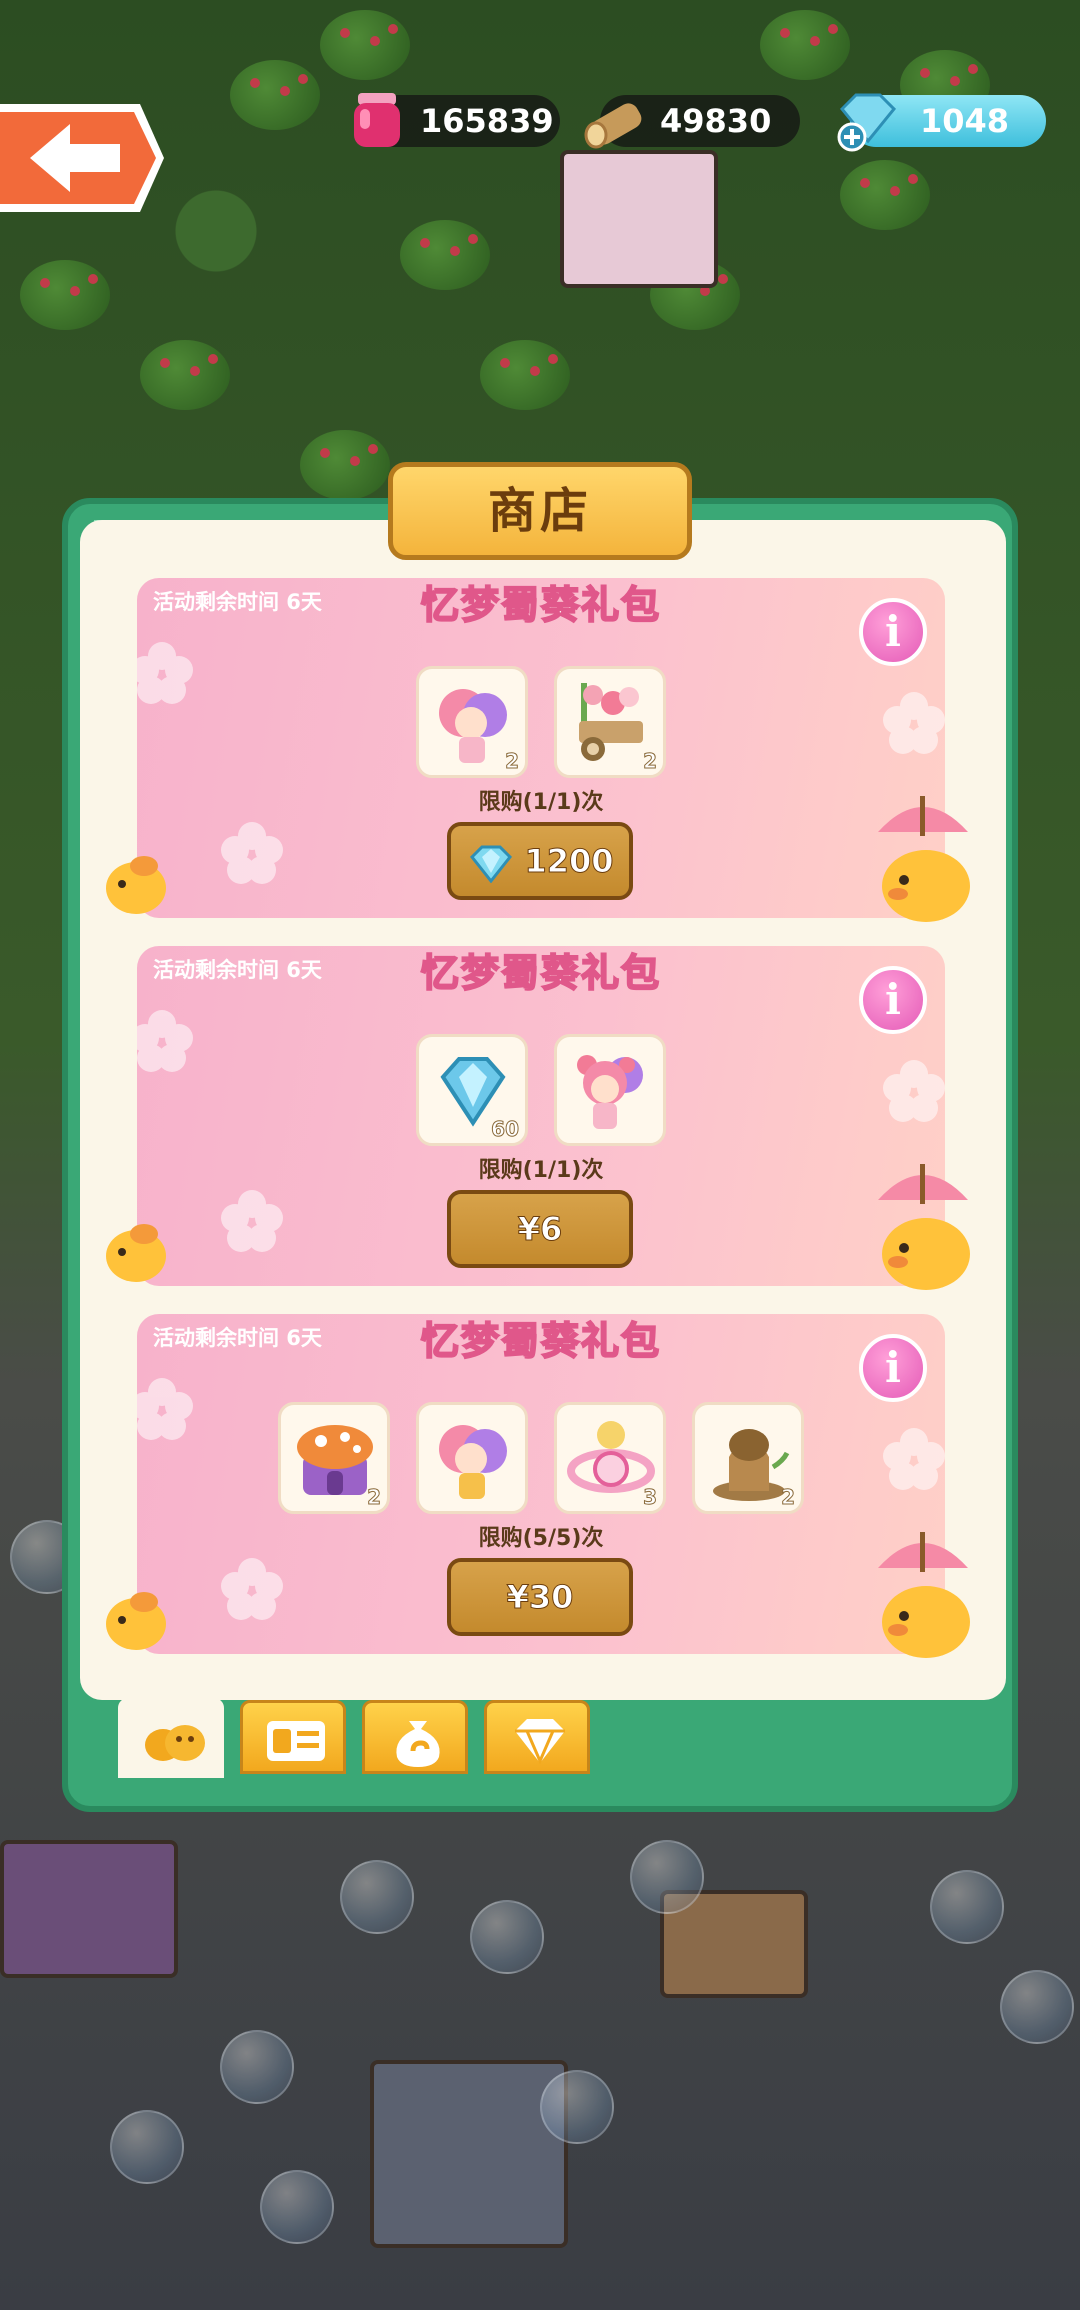 The width and height of the screenshot is (1080, 2310). I want to click on gem-icon, so click(491, 864).